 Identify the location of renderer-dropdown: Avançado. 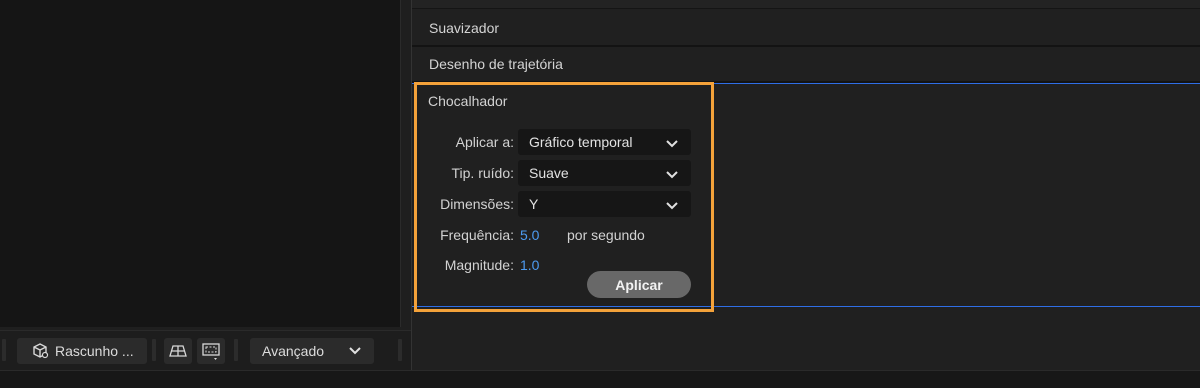
(312, 351).